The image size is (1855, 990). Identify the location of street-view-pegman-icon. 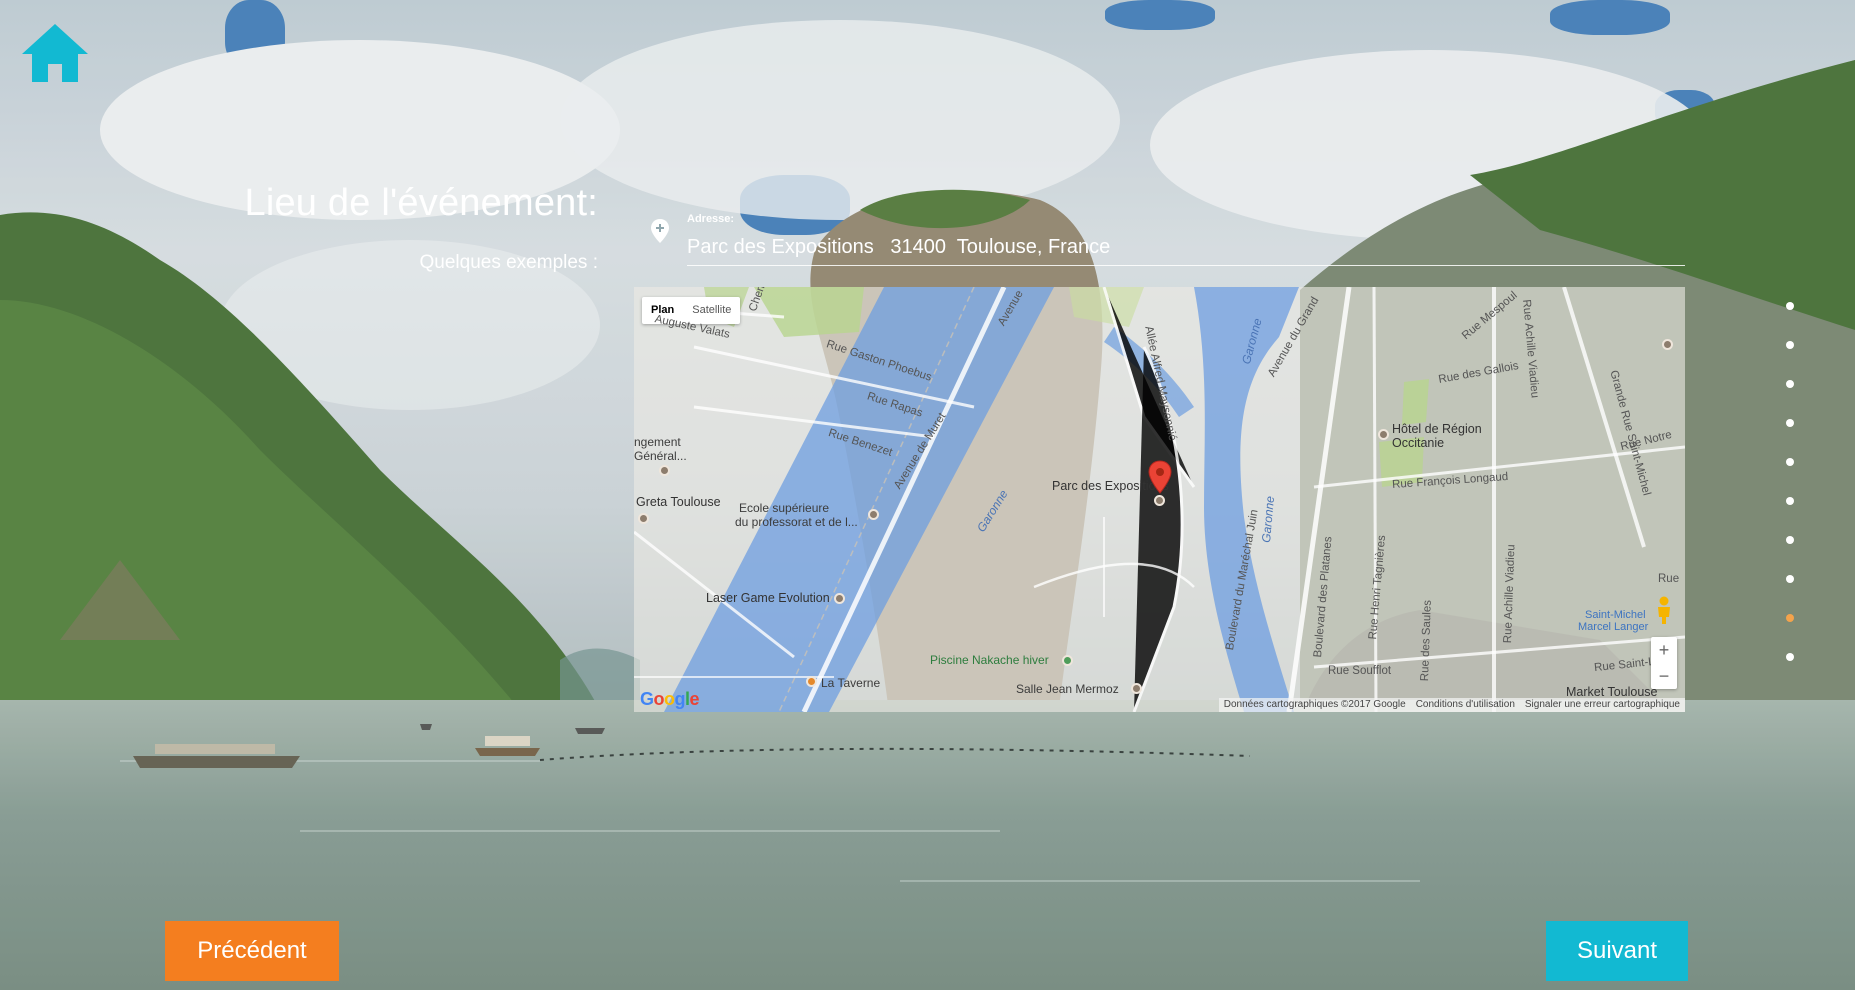
(1664, 610).